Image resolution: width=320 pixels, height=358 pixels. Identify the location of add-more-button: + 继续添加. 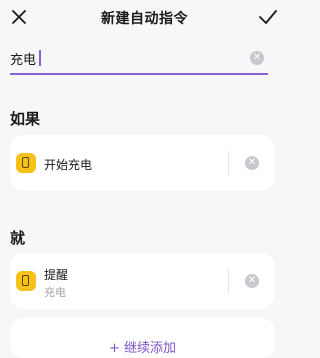
(142, 338).